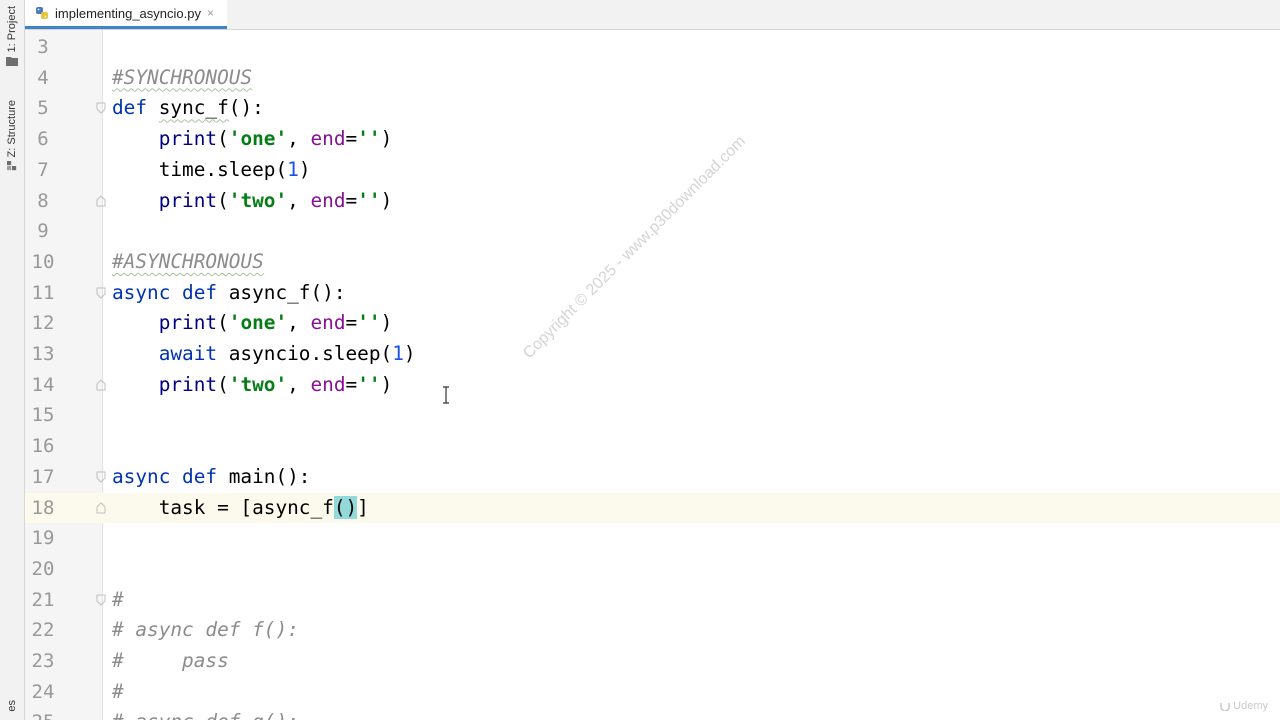  Describe the element at coordinates (43, 169) in the screenshot. I see `line-number: 7` at that location.